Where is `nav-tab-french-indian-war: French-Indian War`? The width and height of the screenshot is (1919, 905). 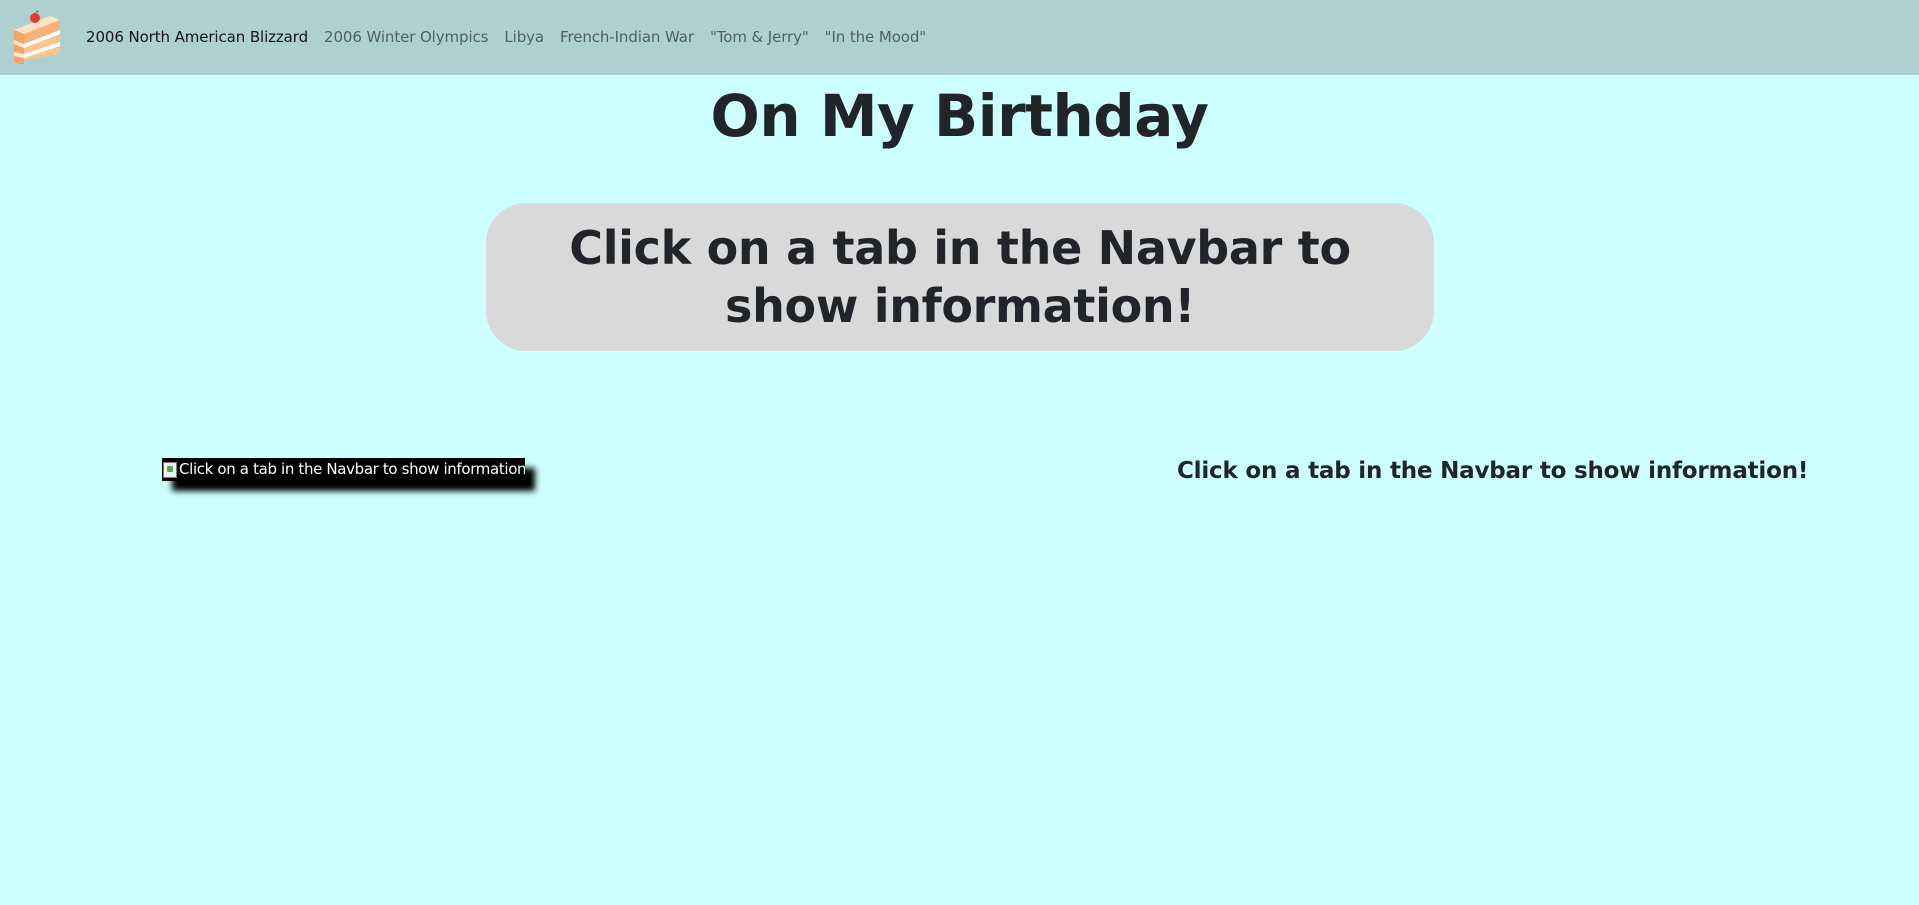
nav-tab-french-indian-war: French-Indian War is located at coordinates (627, 37).